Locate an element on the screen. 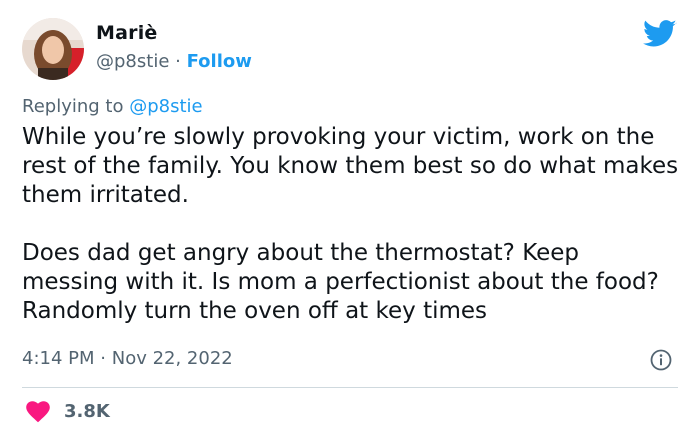  like-count: 3.8K is located at coordinates (87, 411).